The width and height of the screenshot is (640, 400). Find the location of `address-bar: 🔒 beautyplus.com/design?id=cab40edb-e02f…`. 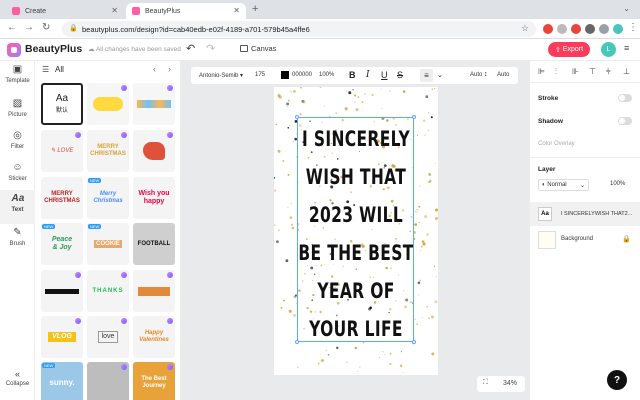

address-bar: 🔒 beautyplus.com/design?id=cab40edb-e02f… is located at coordinates (299, 29).